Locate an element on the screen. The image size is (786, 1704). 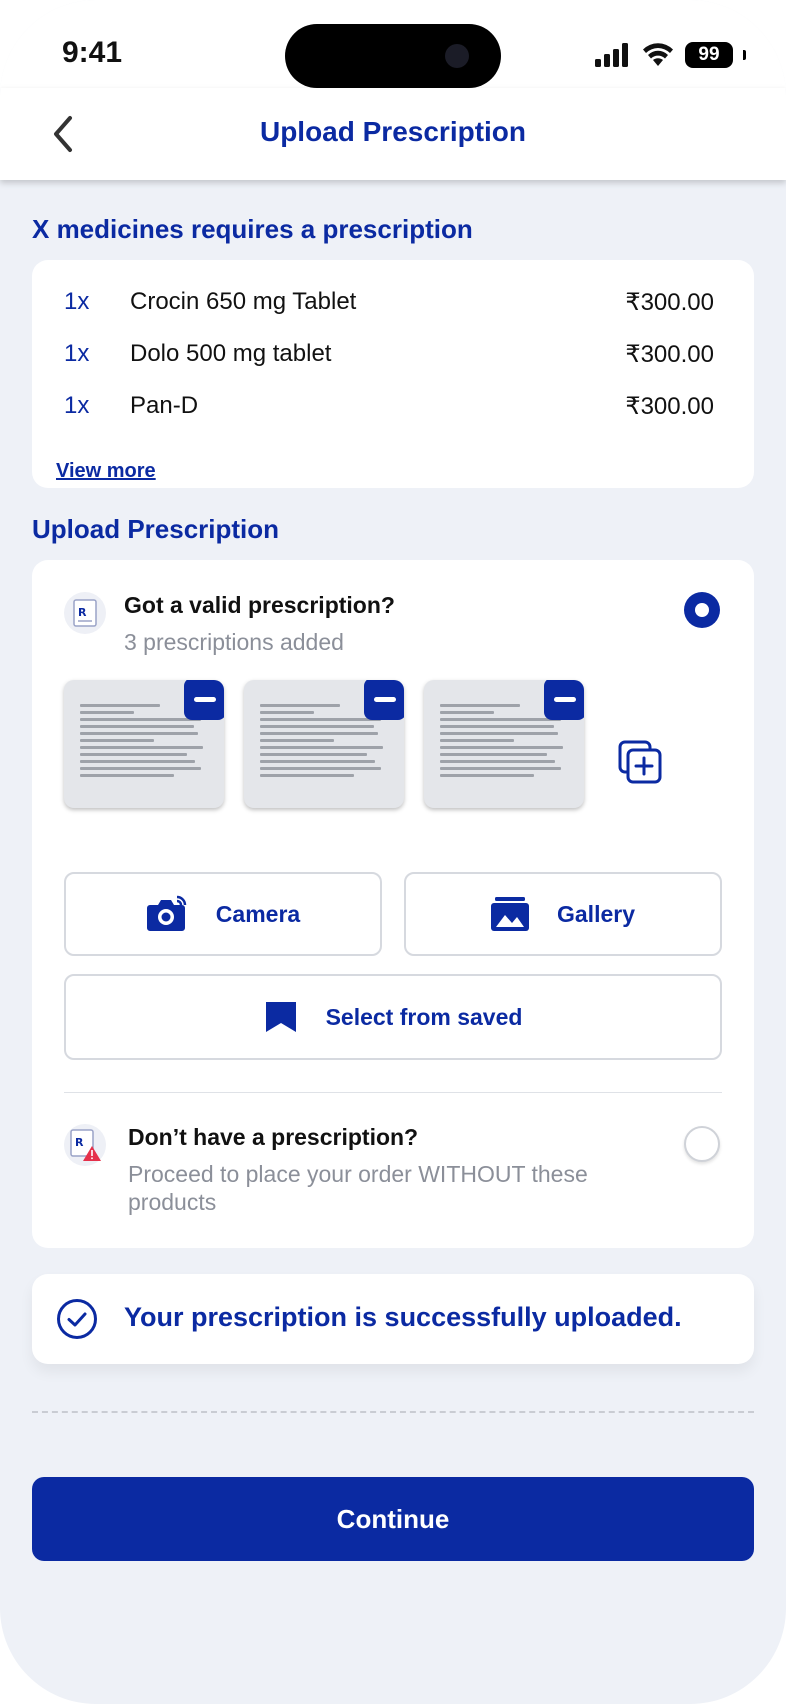
upload-section-title: Upload Prescription is located at coordinates (156, 529).